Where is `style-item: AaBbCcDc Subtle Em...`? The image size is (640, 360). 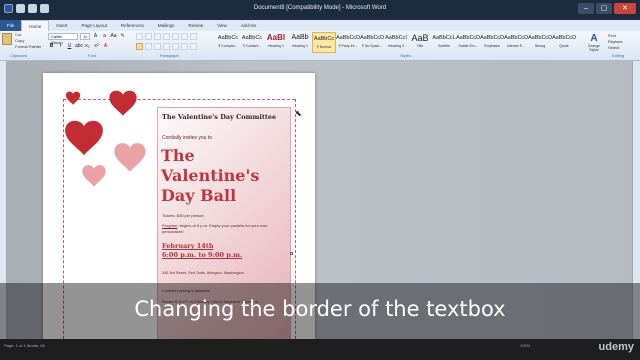
style-item: AaBbCcDc Subtle Em... is located at coordinates (468, 42).